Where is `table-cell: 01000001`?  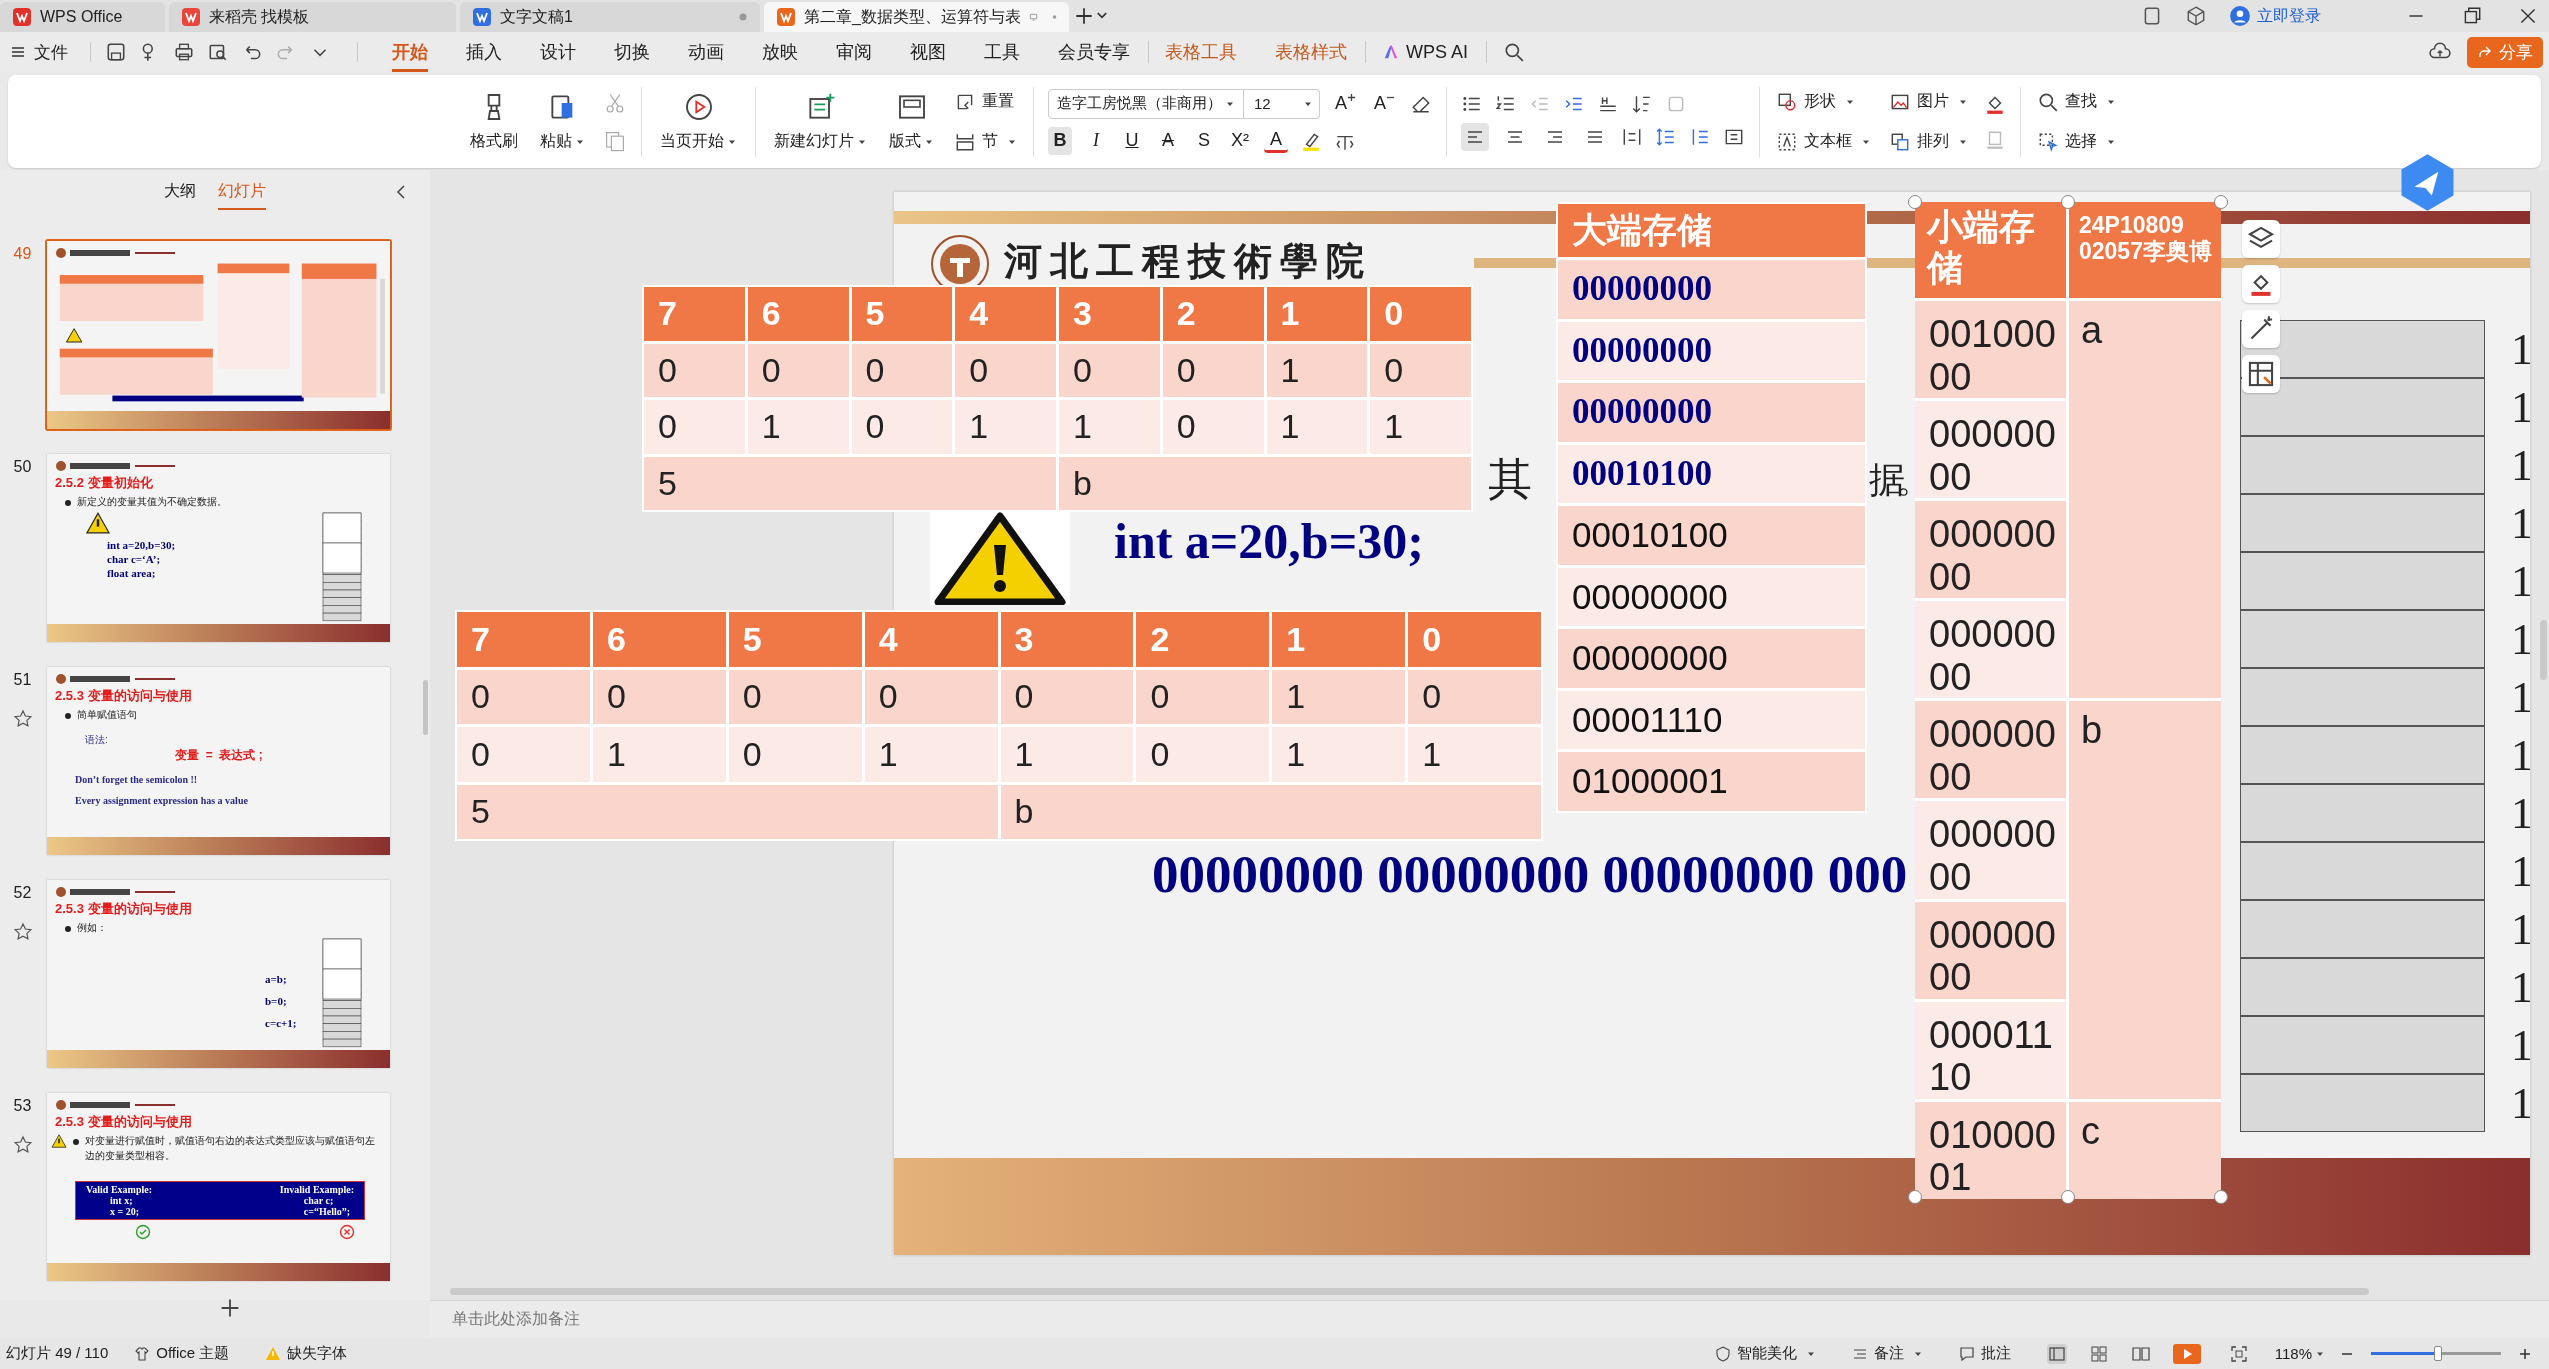 table-cell: 01000001 is located at coordinates (1711, 781).